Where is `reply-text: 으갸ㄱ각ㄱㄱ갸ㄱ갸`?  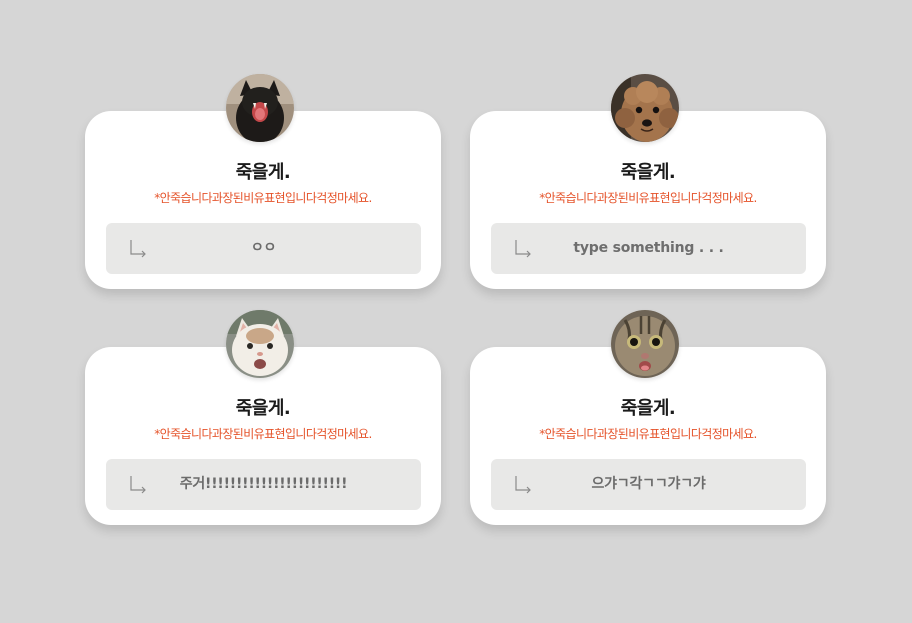
reply-text: 으갸ㄱ각ㄱㄱ갸ㄱ갸 is located at coordinates (648, 484).